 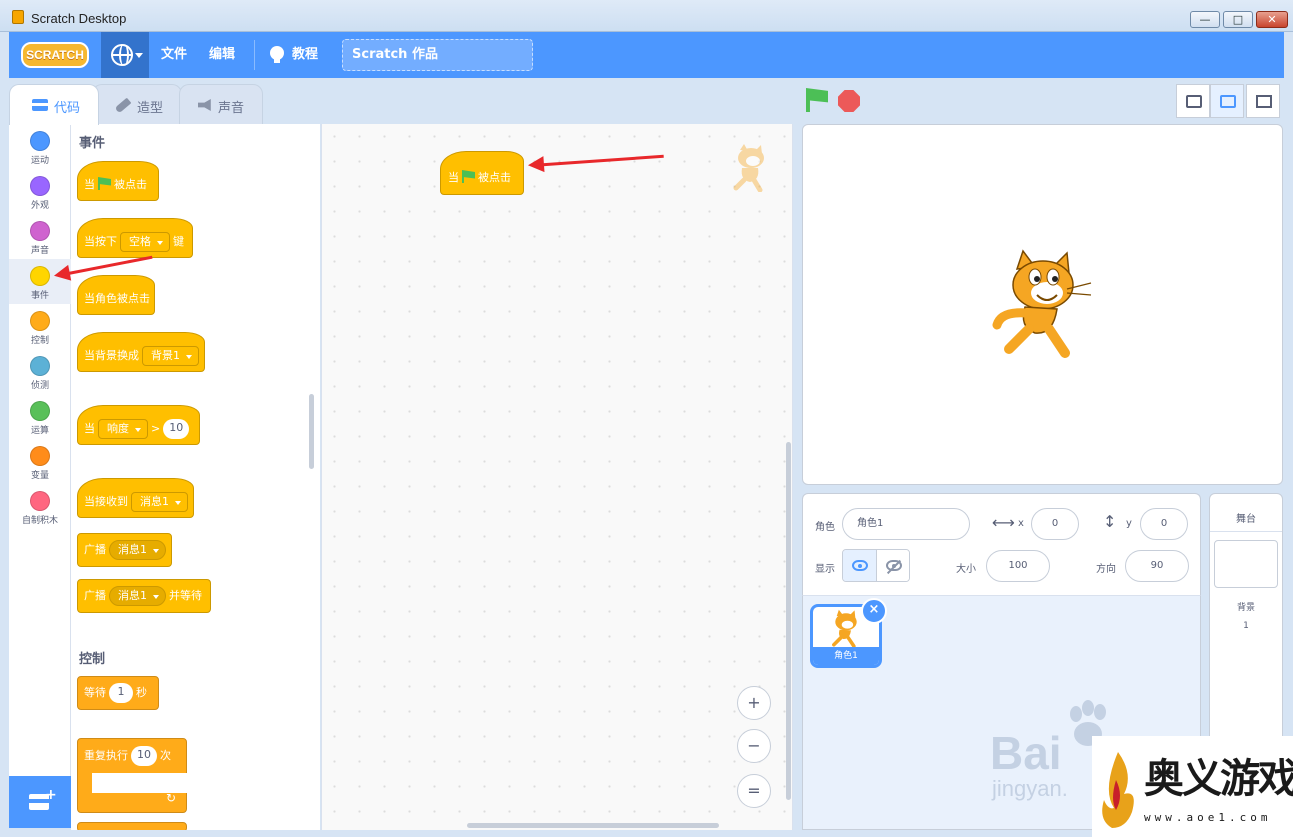 I want to click on backdrop-dropdown: 背景1, so click(x=170, y=356).